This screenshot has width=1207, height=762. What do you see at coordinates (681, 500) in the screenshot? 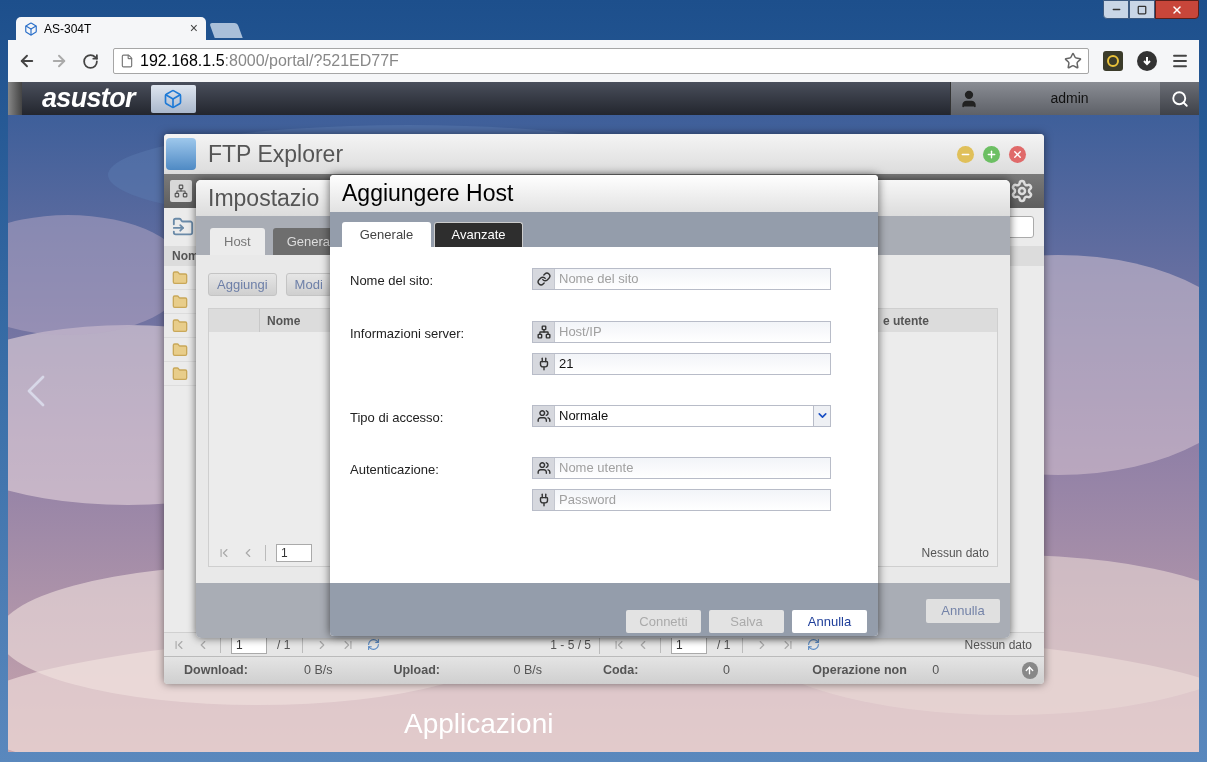
I see `input-field: Password` at bounding box center [681, 500].